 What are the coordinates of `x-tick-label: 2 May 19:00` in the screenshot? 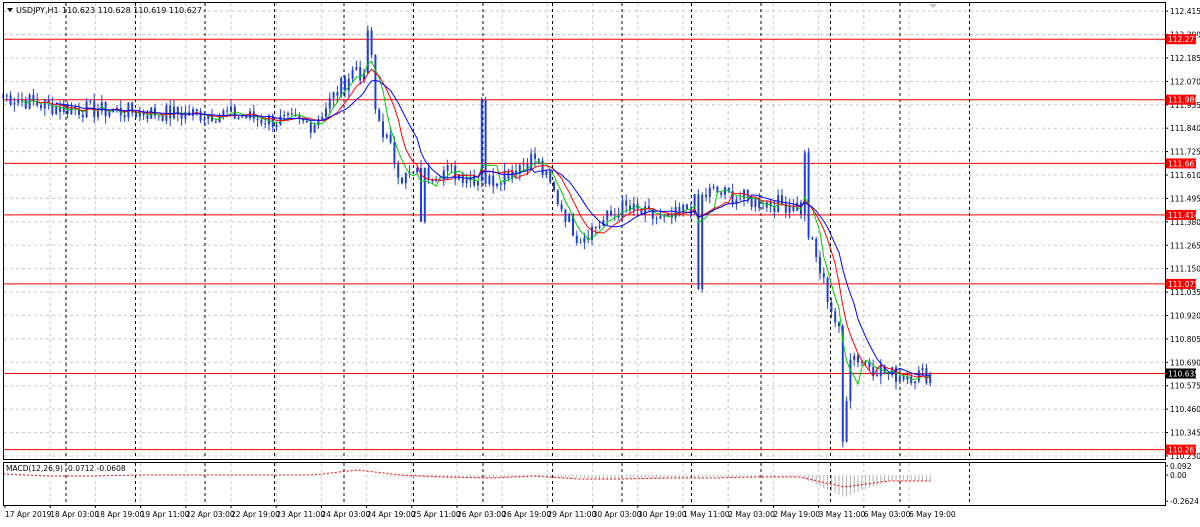 It's located at (796, 514).